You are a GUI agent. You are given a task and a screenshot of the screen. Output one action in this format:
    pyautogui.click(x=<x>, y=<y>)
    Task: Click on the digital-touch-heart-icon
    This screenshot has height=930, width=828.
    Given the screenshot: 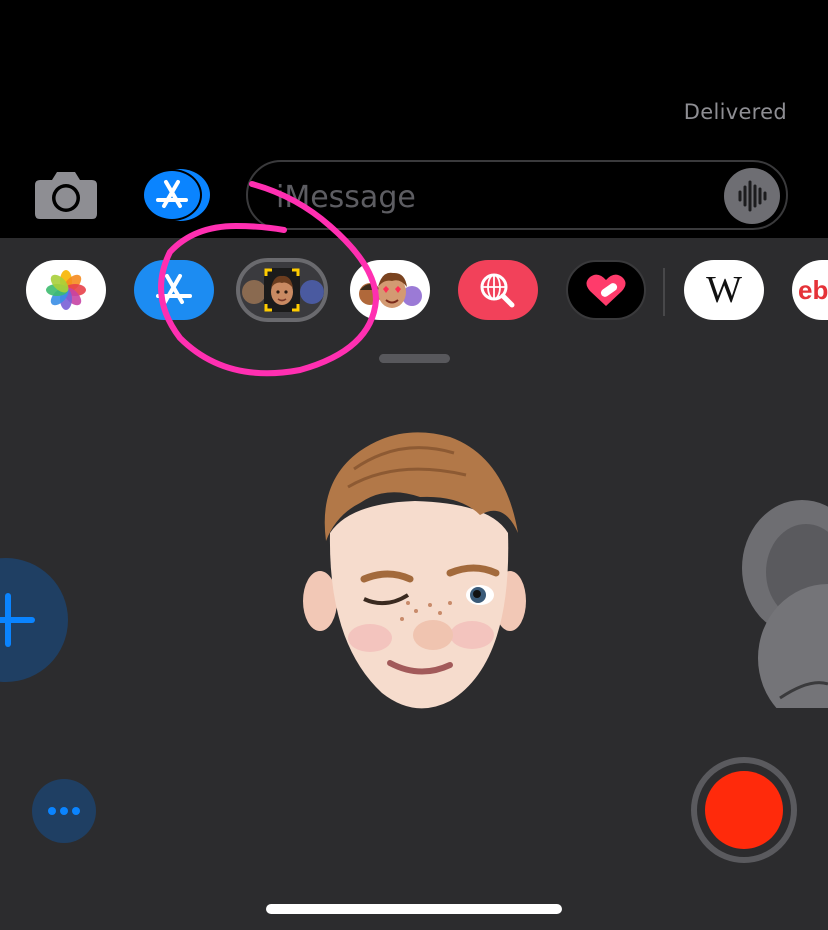 What is the action you would take?
    pyautogui.click(x=606, y=290)
    